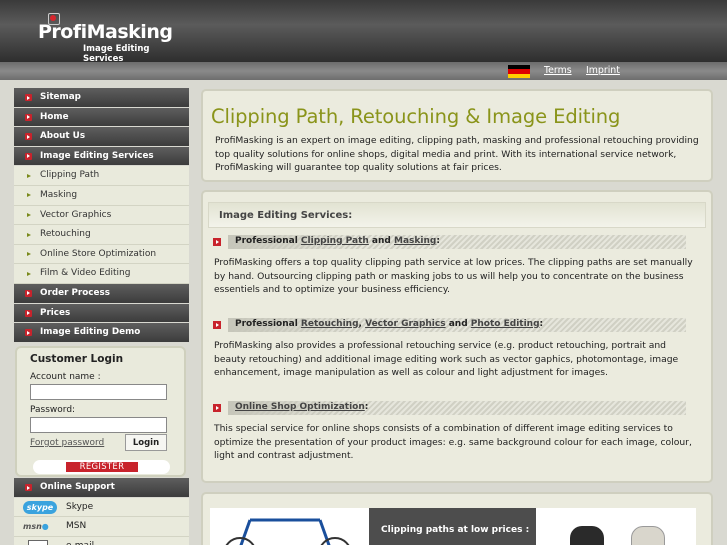  Describe the element at coordinates (101, 313) in the screenshot. I see `sidebar-item-prices: Prices` at that location.